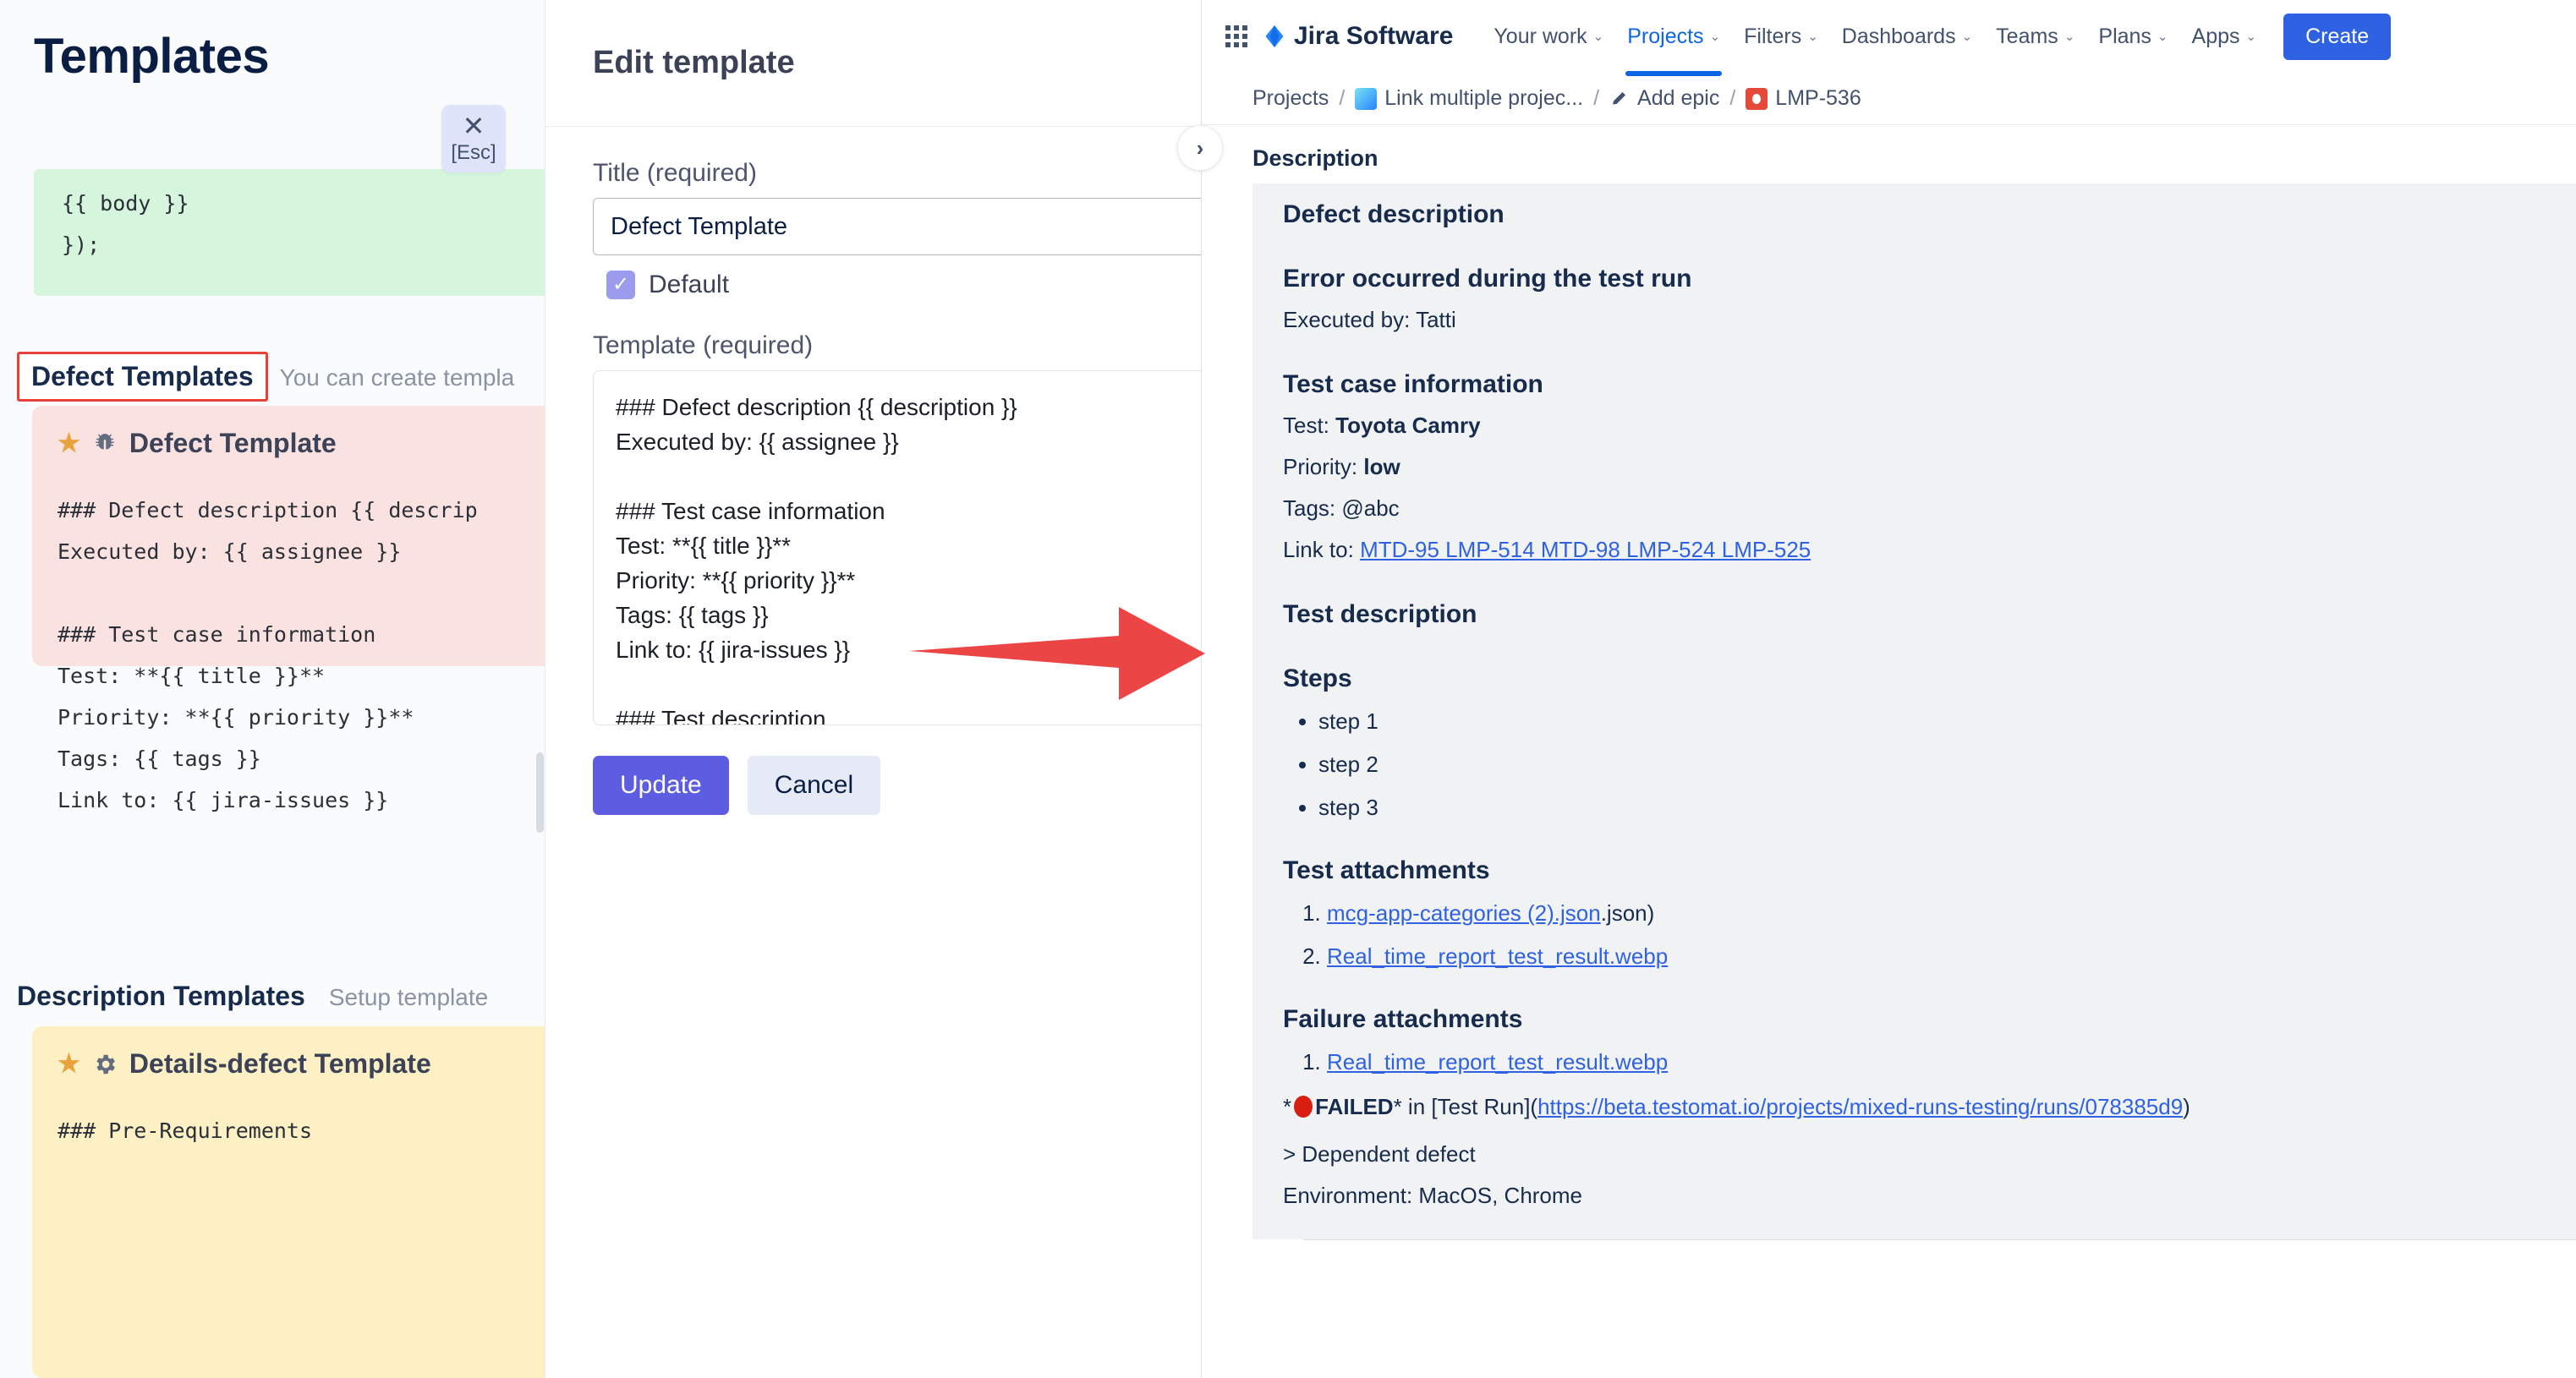 This screenshot has height=1378, width=2576. I want to click on template-field-label: Template (required), so click(703, 345).